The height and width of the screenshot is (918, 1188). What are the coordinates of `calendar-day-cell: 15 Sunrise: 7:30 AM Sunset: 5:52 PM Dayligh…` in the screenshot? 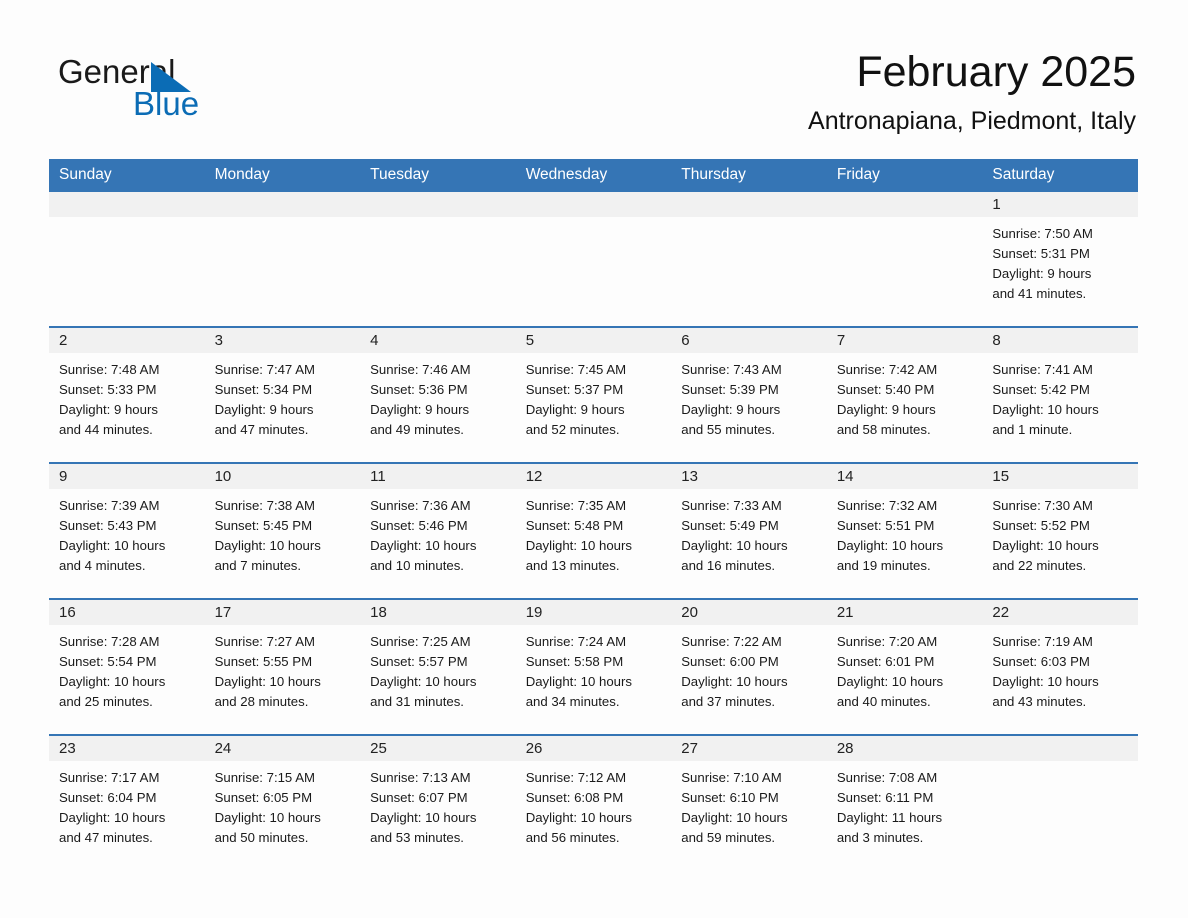 It's located at (1060, 530).